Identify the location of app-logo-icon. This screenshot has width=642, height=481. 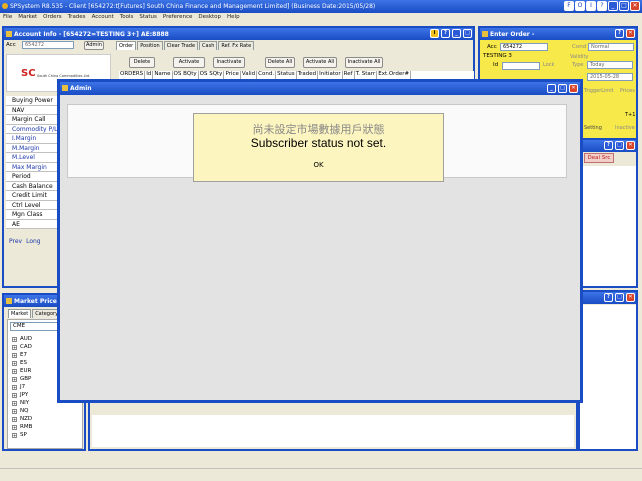
(5, 6).